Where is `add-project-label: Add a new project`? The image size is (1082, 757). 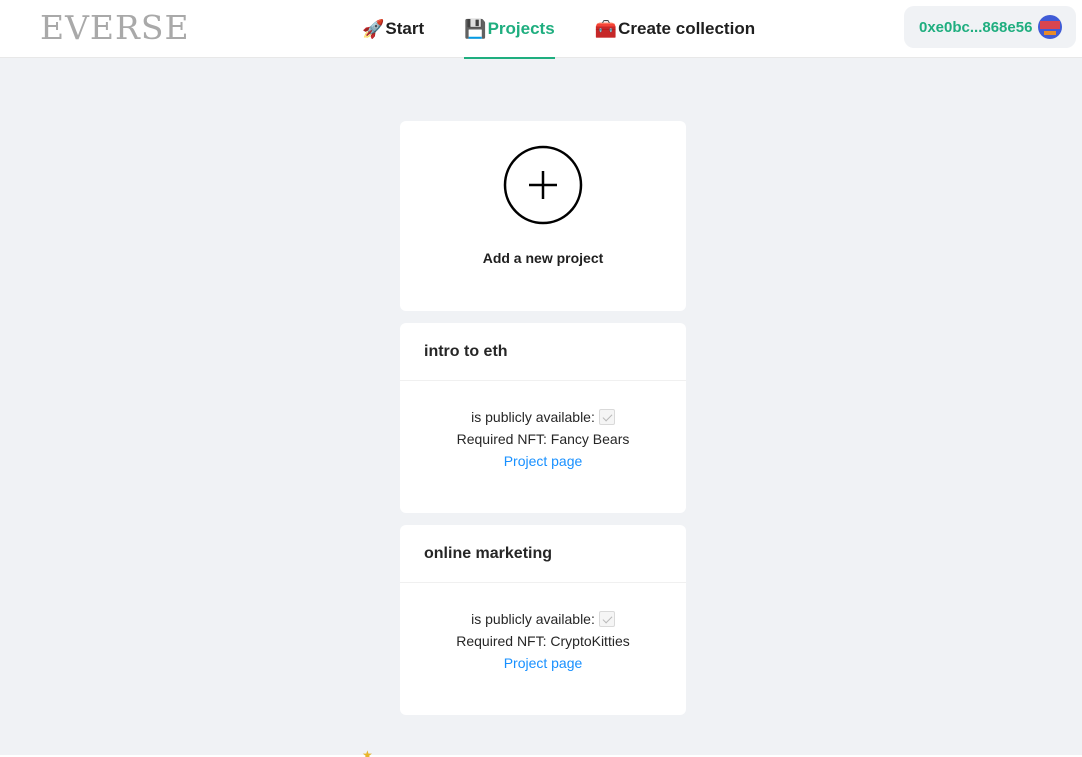
add-project-label: Add a new project is located at coordinates (543, 258).